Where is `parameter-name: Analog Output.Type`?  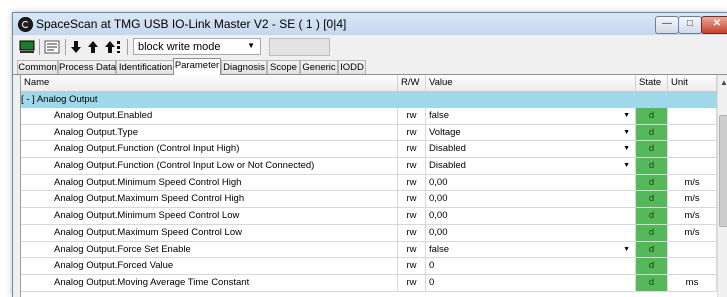 parameter-name: Analog Output.Type is located at coordinates (209, 132).